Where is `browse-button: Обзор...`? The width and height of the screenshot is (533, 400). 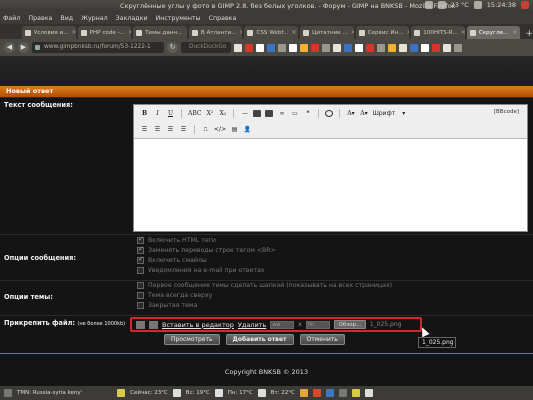 browse-button: Обзор... is located at coordinates (349, 324).